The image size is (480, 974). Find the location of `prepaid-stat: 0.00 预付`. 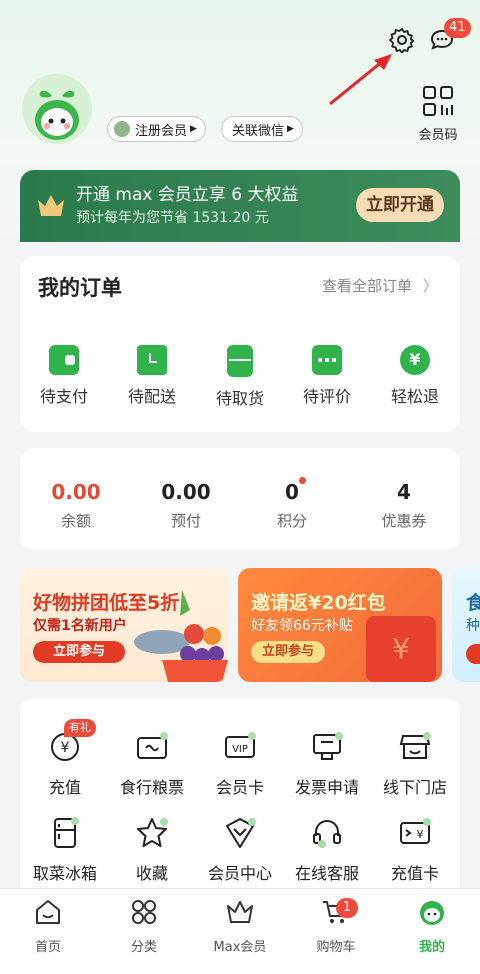

prepaid-stat: 0.00 预付 is located at coordinates (186, 505).